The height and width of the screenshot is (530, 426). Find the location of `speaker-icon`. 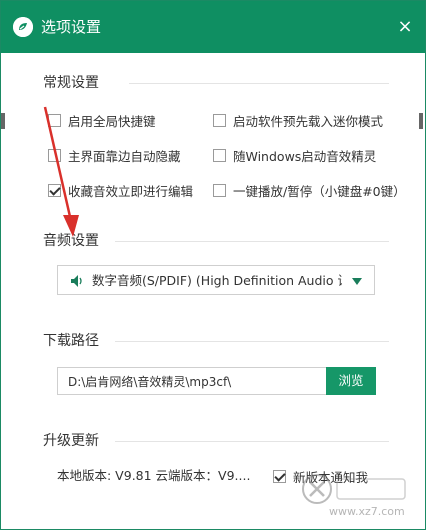

speaker-icon is located at coordinates (77, 281).